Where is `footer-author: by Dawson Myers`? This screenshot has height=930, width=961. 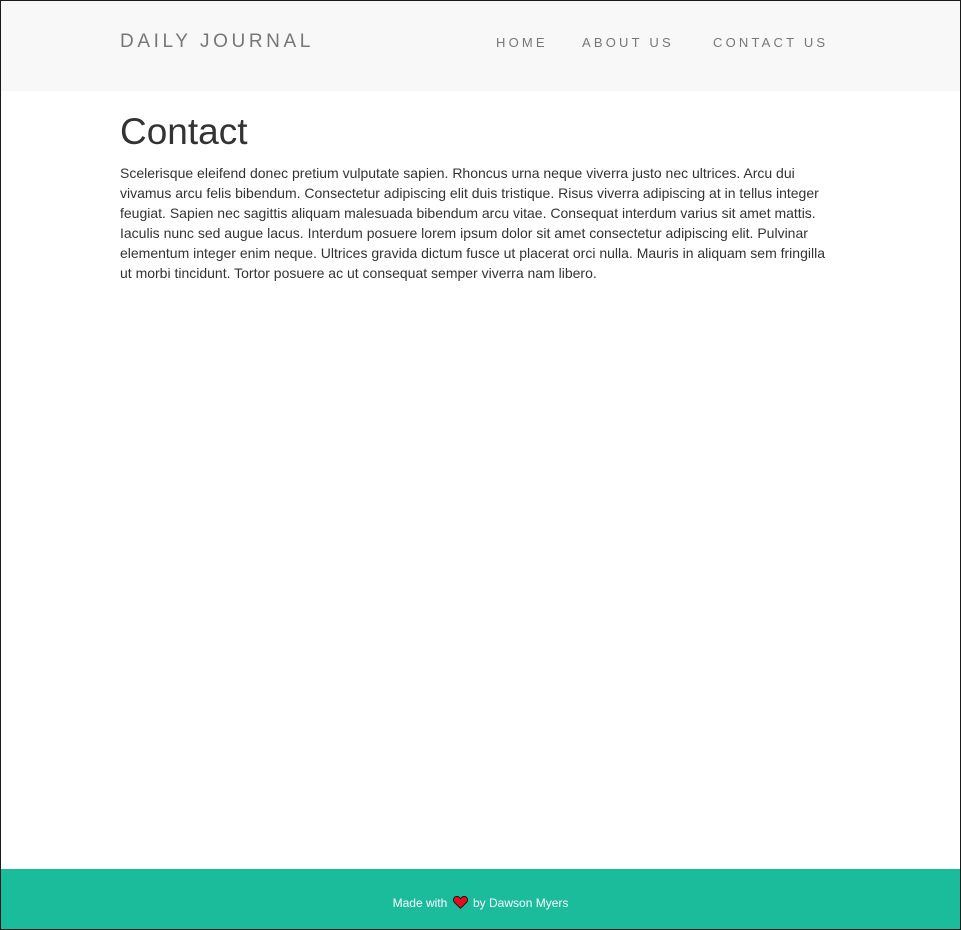 footer-author: by Dawson Myers is located at coordinates (521, 902).